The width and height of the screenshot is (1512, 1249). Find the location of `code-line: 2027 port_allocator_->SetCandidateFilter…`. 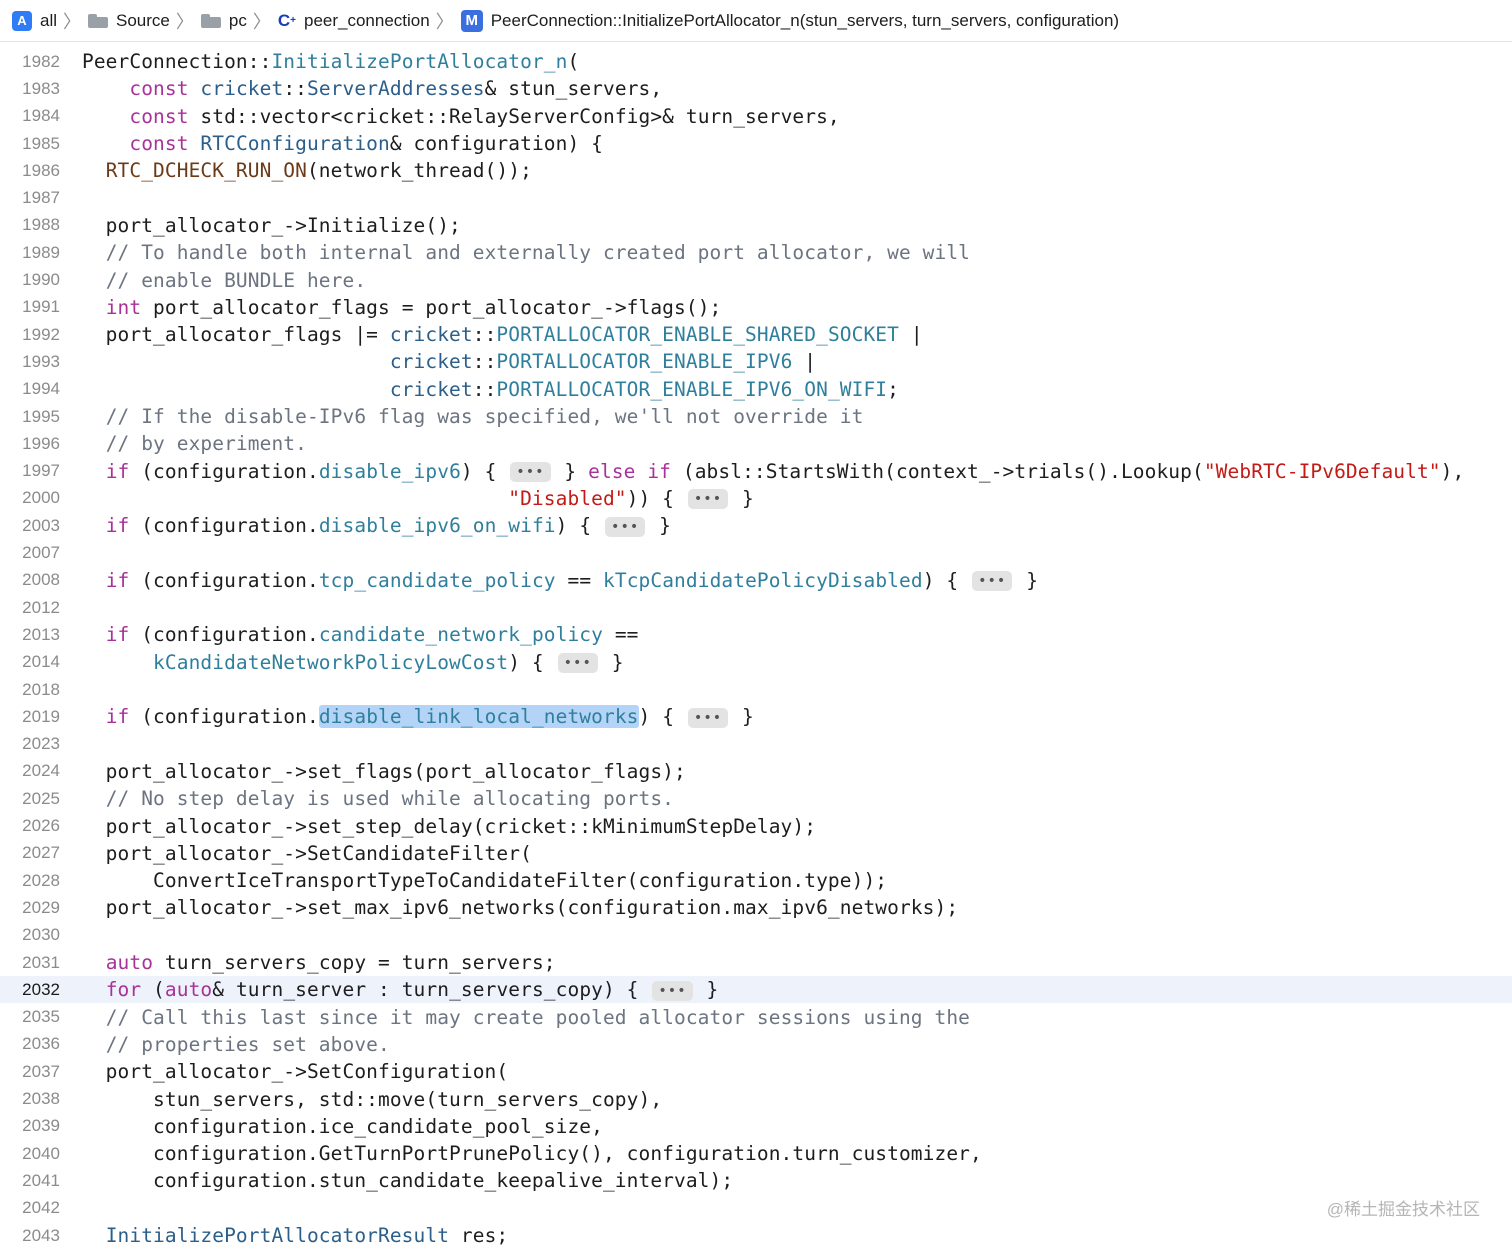

code-line: 2027 port_allocator_->SetCandidateFilter… is located at coordinates (756, 853).